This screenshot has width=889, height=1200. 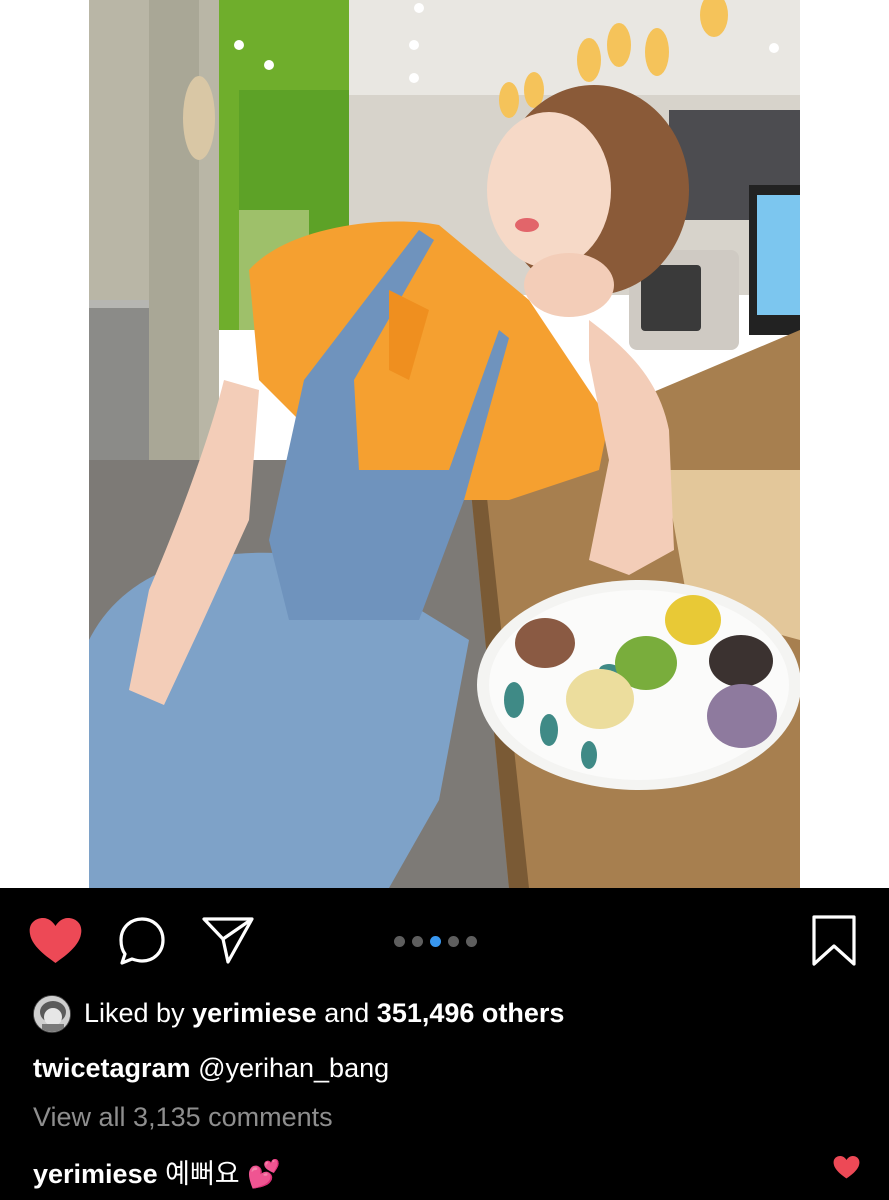 What do you see at coordinates (254, 1013) in the screenshot?
I see `liked-by-user: yerimiese` at bounding box center [254, 1013].